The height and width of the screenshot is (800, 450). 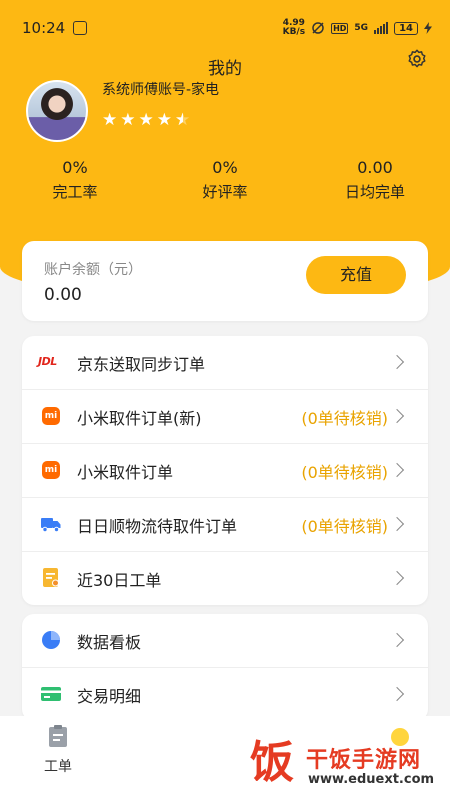 I want to click on watermark-name: 干饭手游网, so click(x=364, y=760).